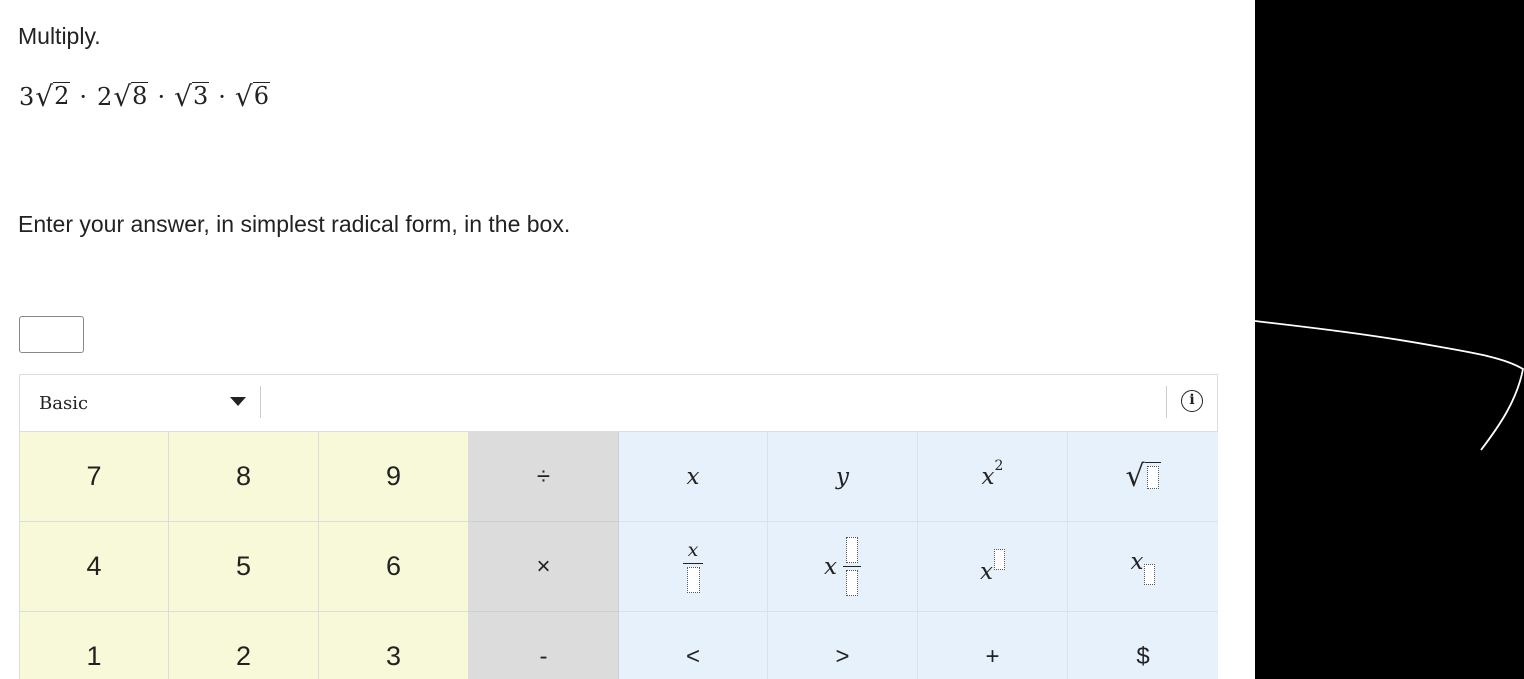 The image size is (1524, 679). Describe the element at coordinates (59, 36) in the screenshot. I see `instruction-text: Multiply.` at that location.